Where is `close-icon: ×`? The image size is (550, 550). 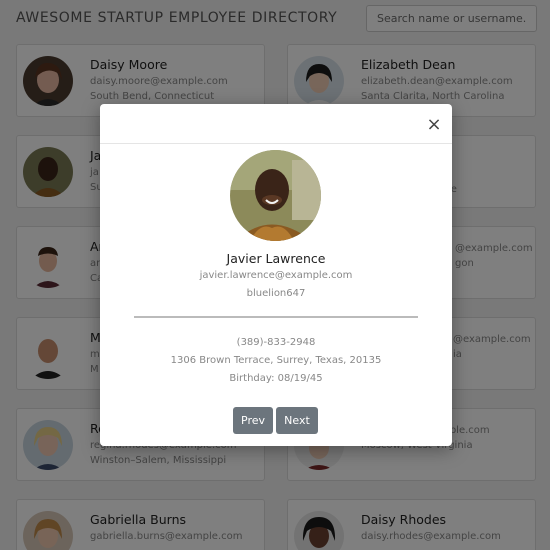 close-icon: × is located at coordinates (434, 125).